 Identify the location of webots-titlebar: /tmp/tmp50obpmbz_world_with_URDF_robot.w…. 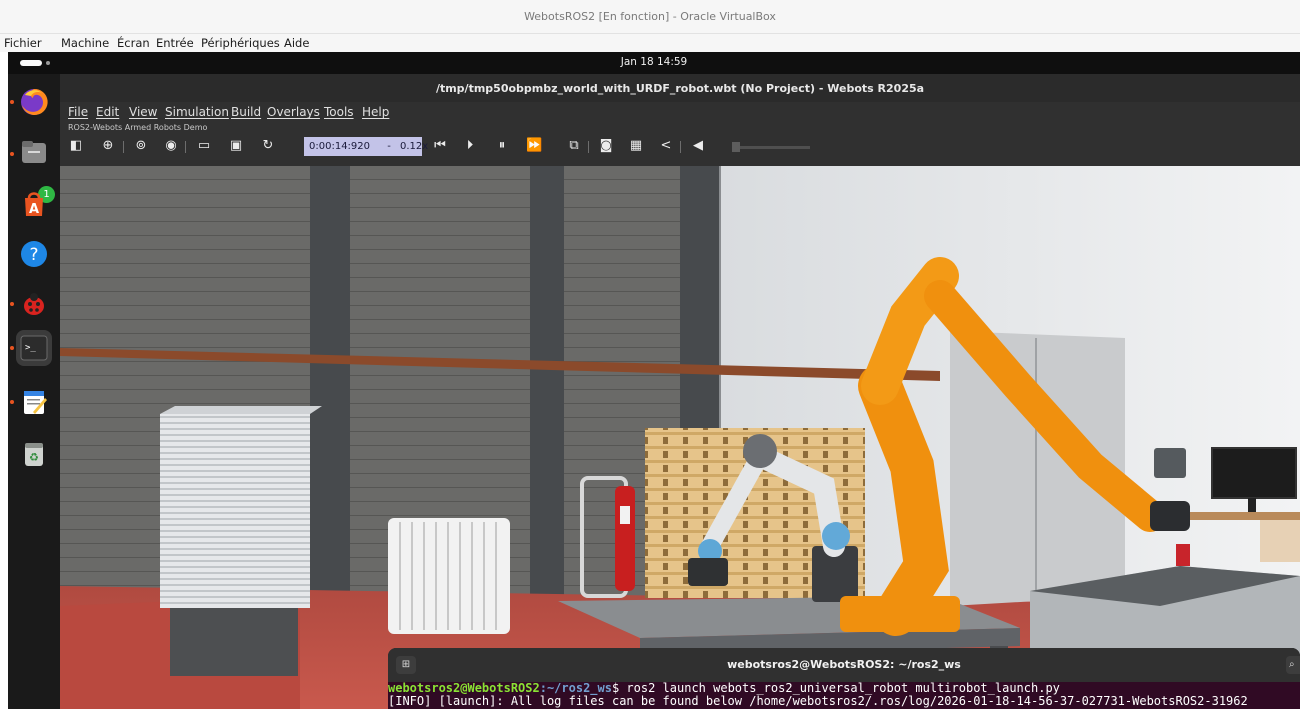
(680, 88).